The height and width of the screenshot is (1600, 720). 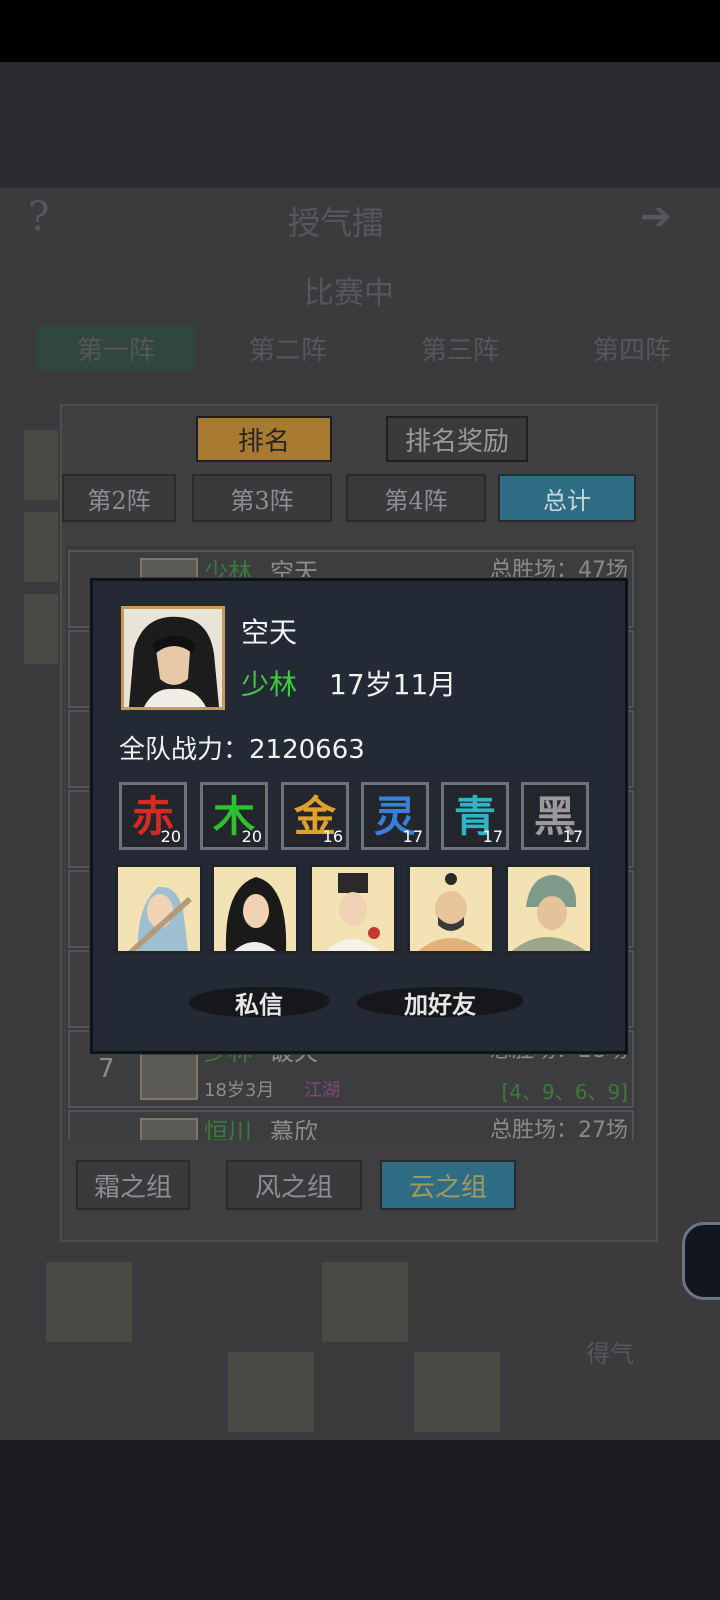 I want to click on add-friend-button: 加好友, so click(x=440, y=1002).